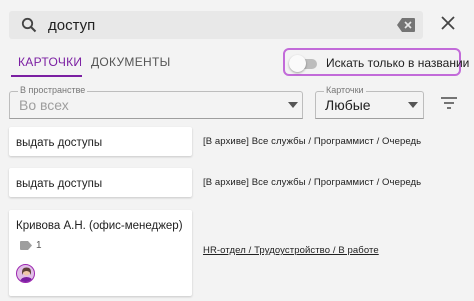 Image resolution: width=474 pixels, height=301 pixels. I want to click on title-only-search-toggle: Искать только в названии, so click(376, 62).